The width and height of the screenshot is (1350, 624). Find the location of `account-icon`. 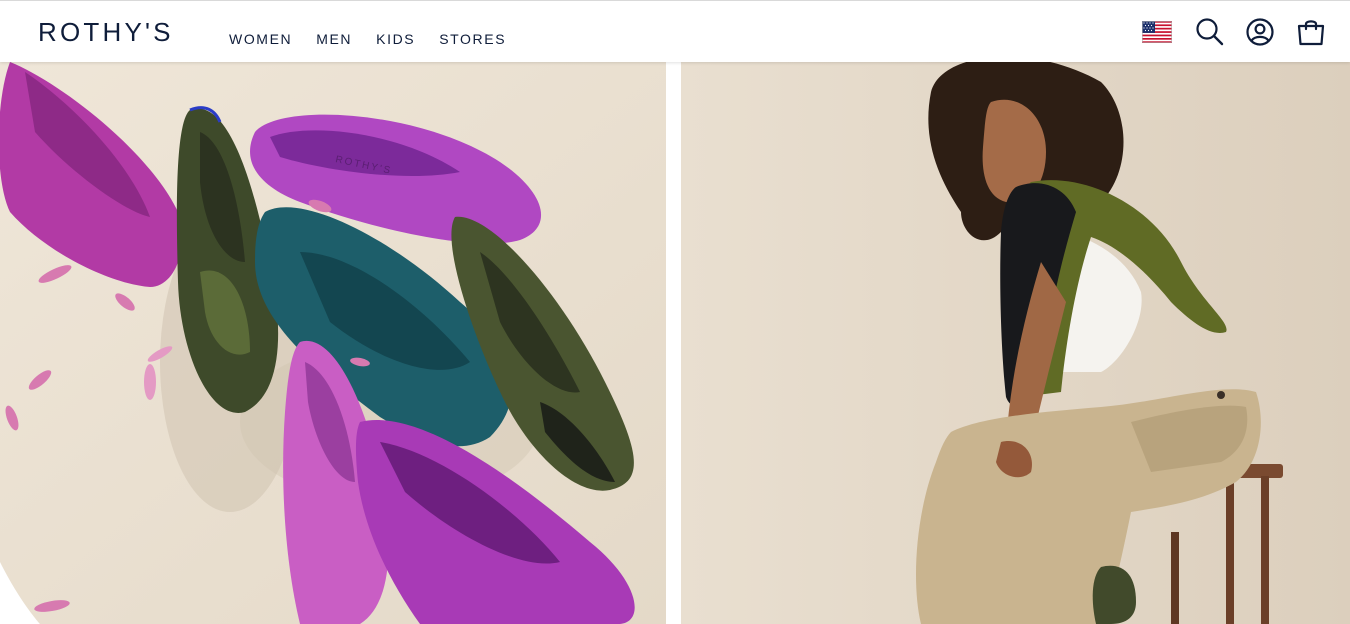

account-icon is located at coordinates (1260, 32).